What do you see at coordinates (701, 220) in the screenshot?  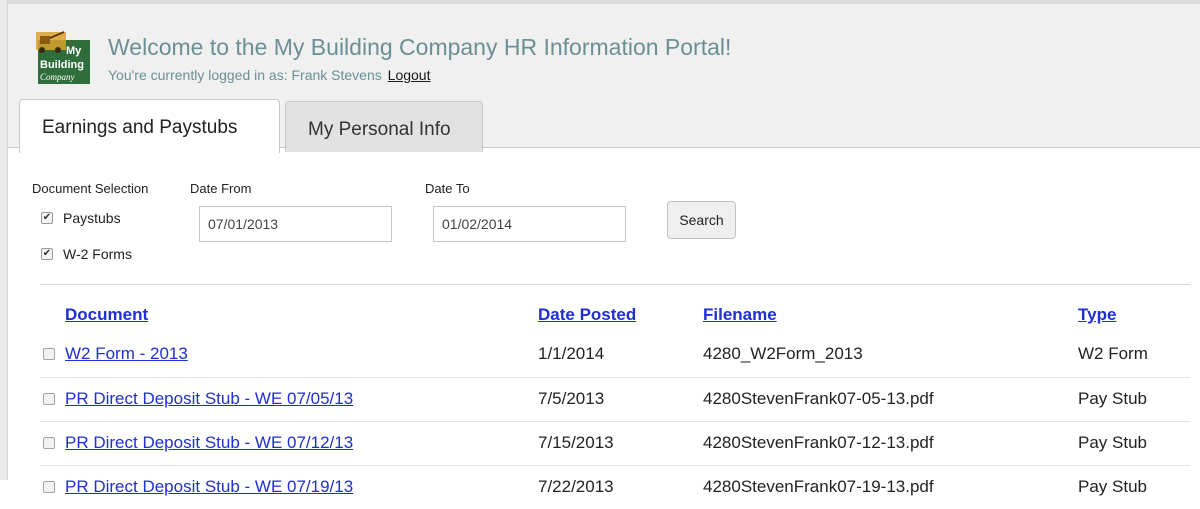 I see `search-button: Search` at bounding box center [701, 220].